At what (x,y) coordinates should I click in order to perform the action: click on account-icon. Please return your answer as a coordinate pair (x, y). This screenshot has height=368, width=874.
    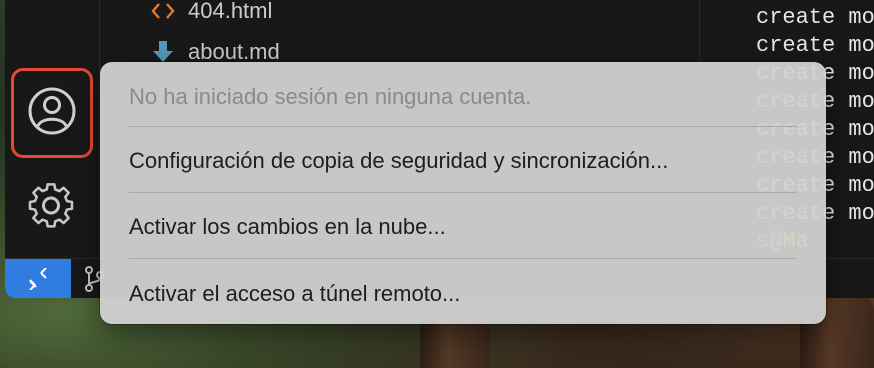
    Looking at the image, I should click on (52, 111).